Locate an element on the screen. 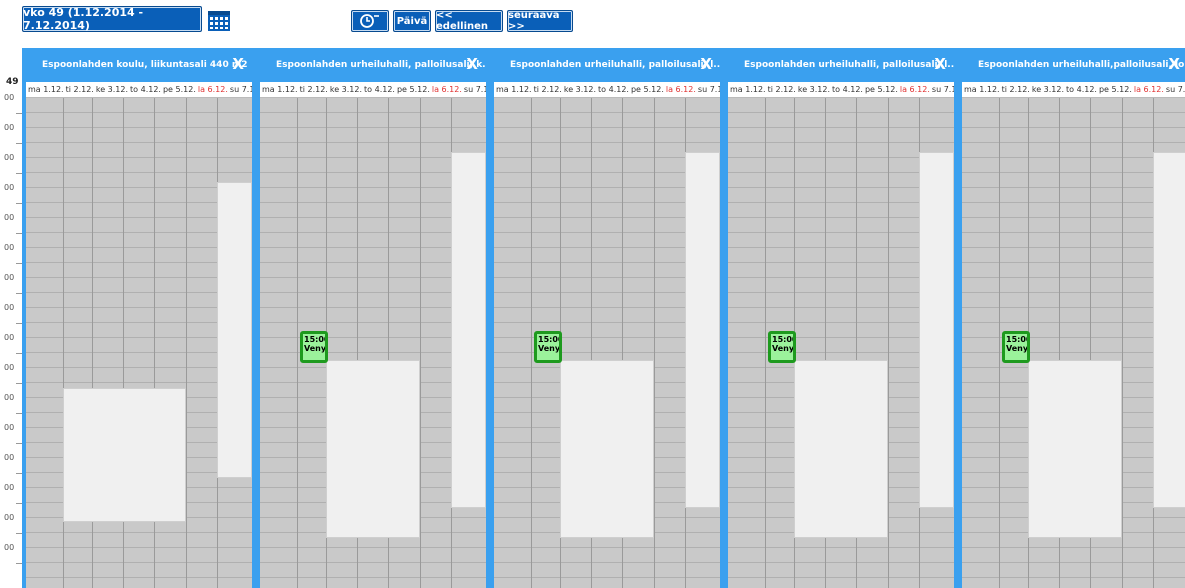 The height and width of the screenshot is (588, 1185). clock-icon is located at coordinates (369, 21).